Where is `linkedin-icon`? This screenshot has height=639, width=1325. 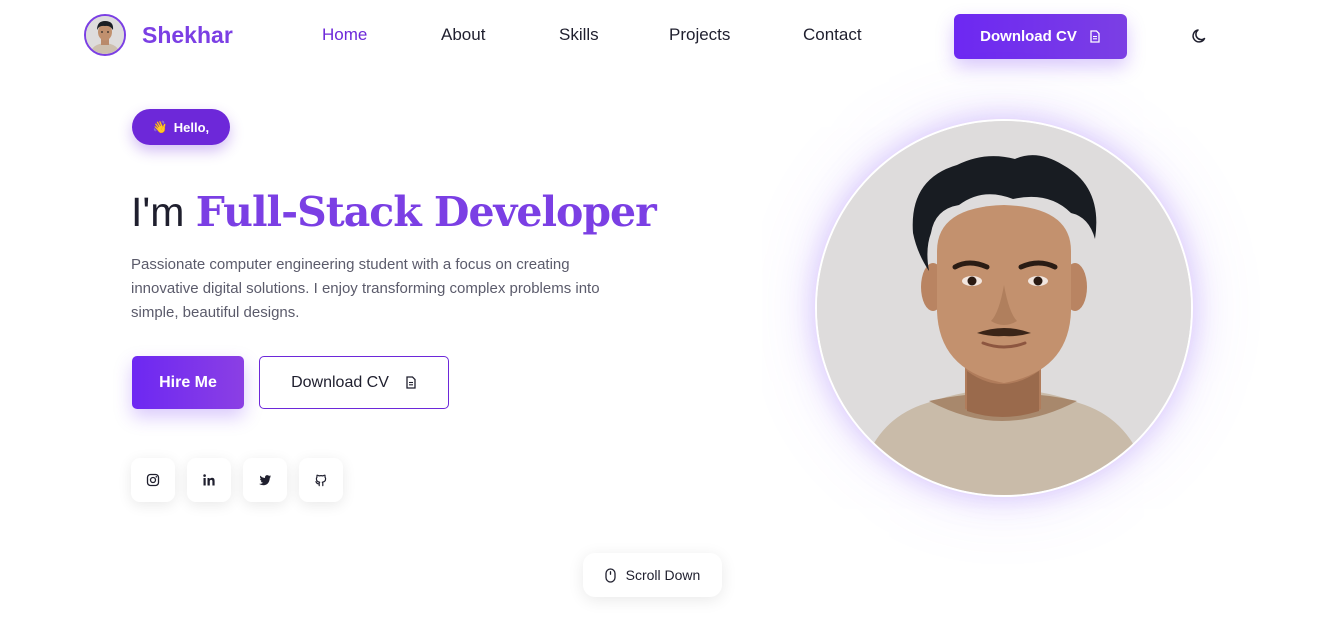 linkedin-icon is located at coordinates (209, 480).